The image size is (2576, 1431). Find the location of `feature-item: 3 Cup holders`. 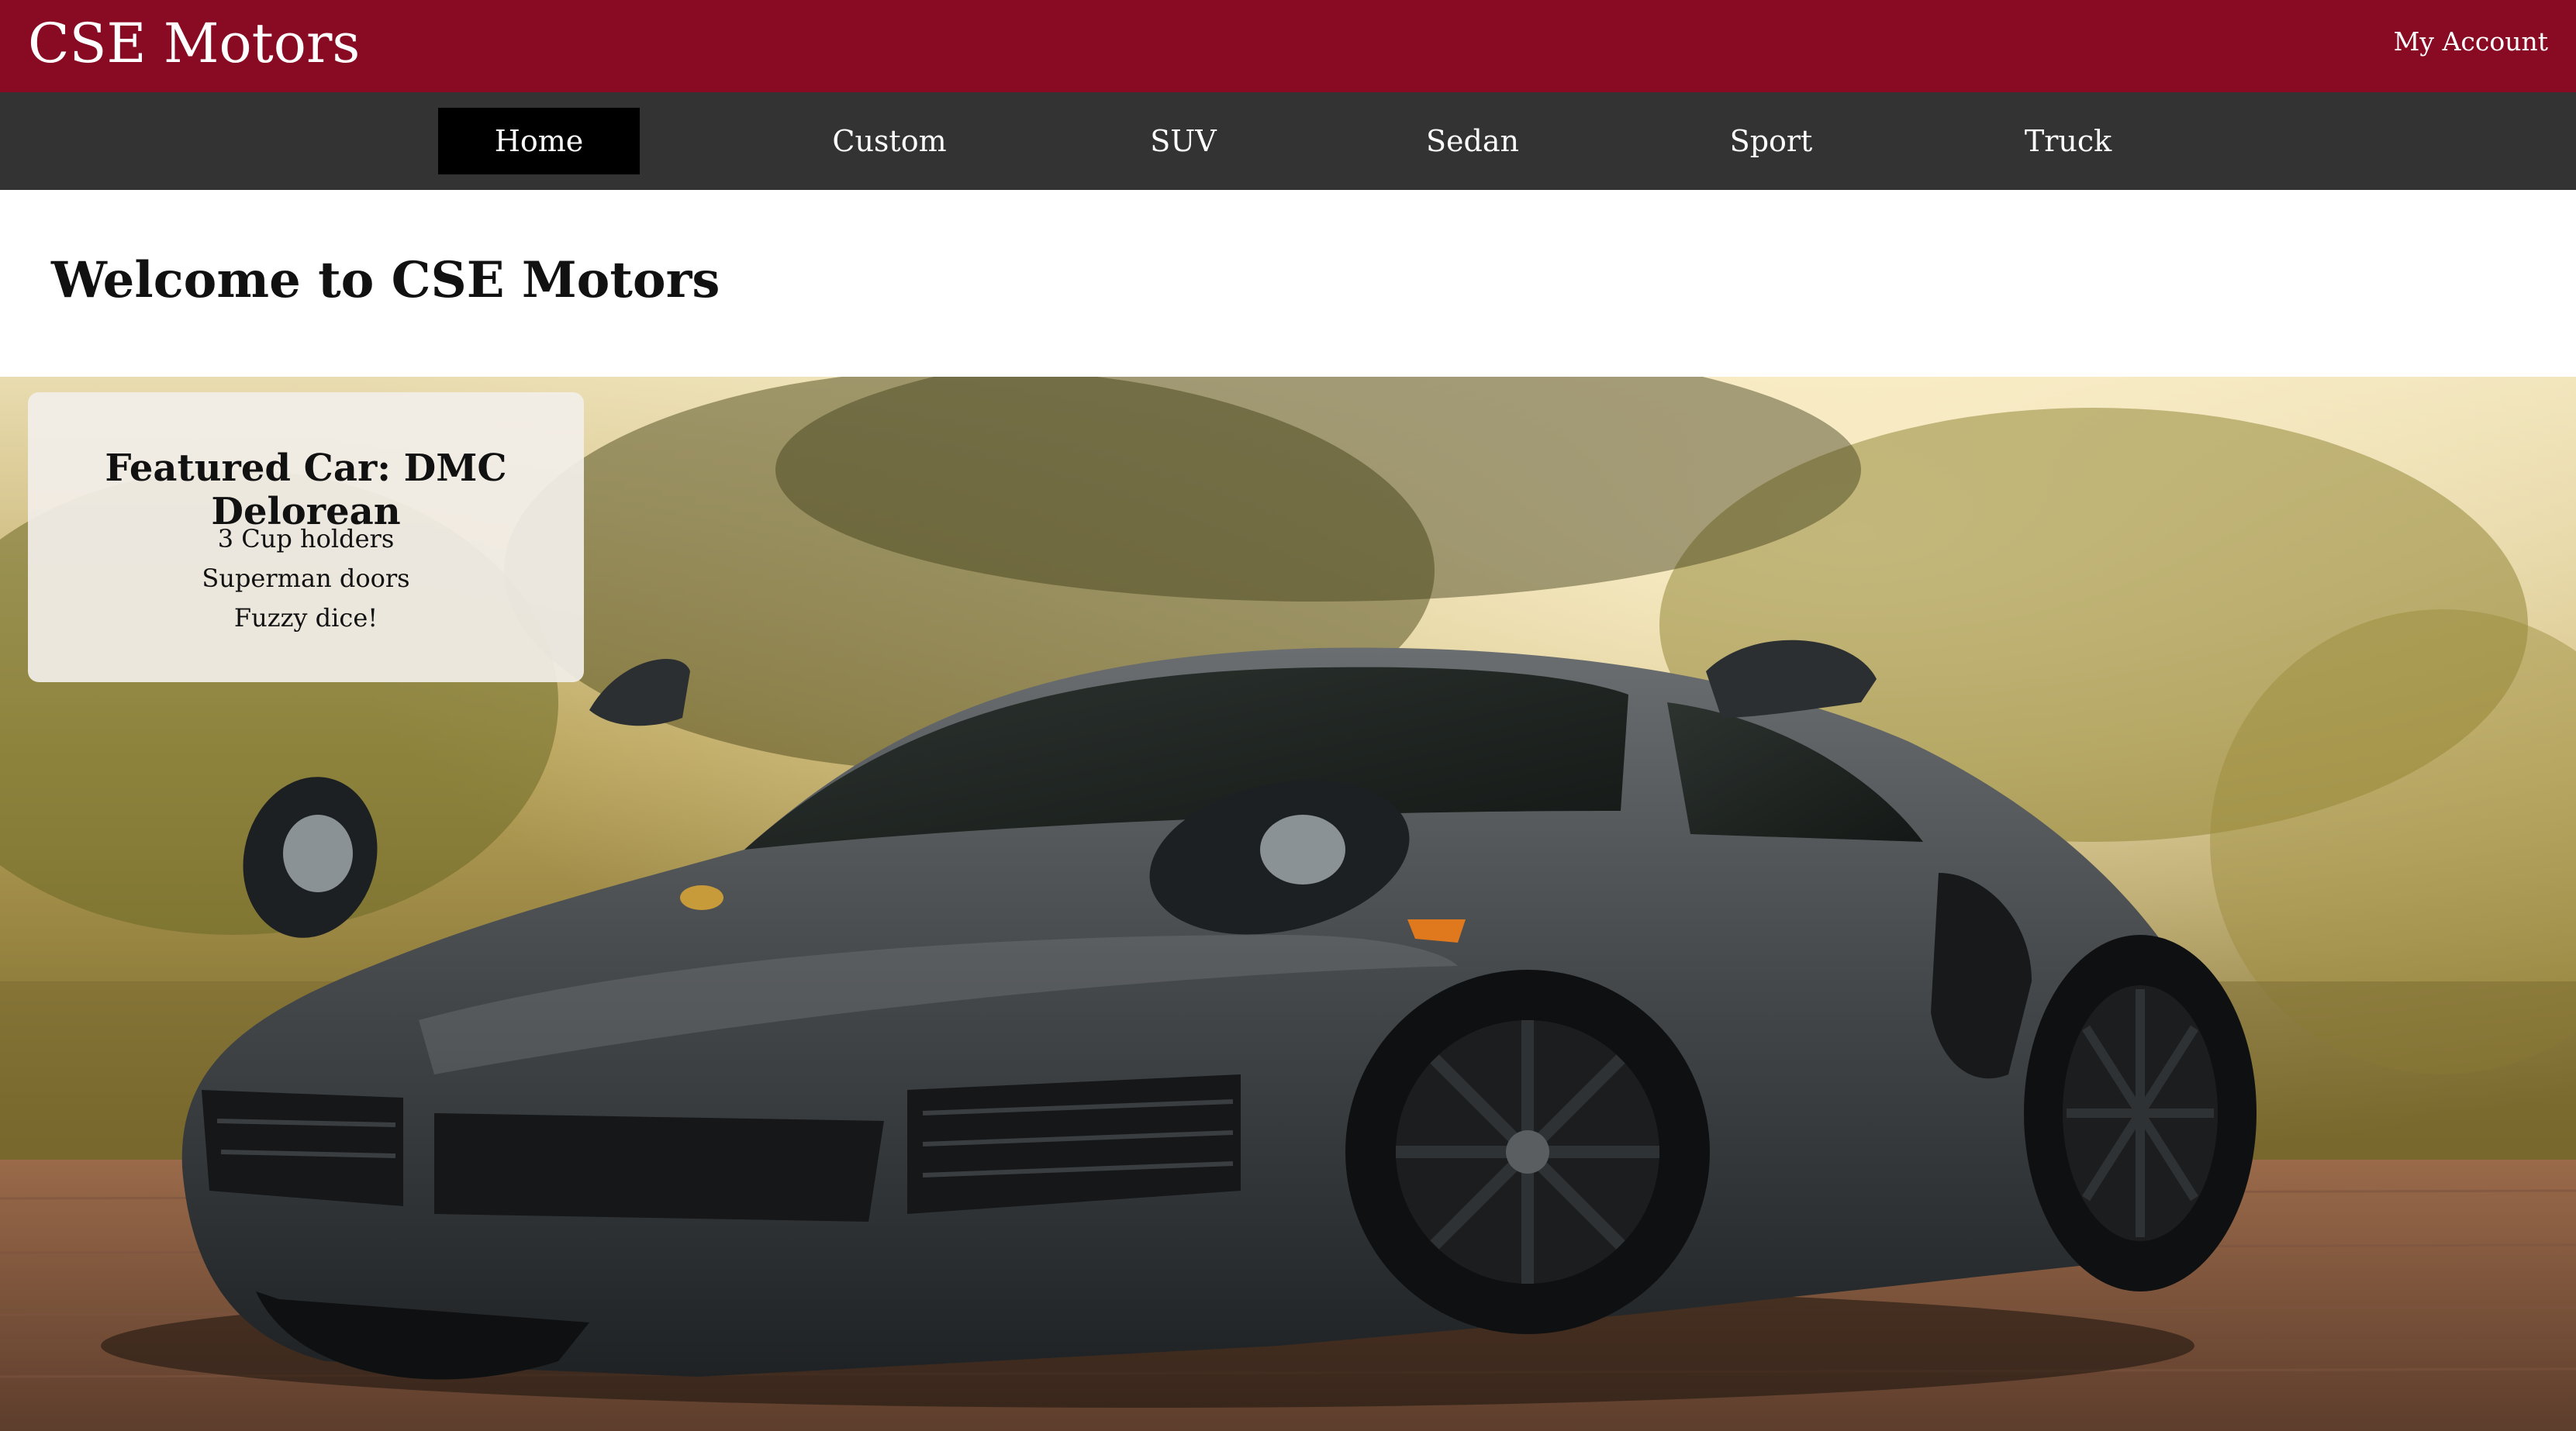

feature-item: 3 Cup holders is located at coordinates (306, 538).